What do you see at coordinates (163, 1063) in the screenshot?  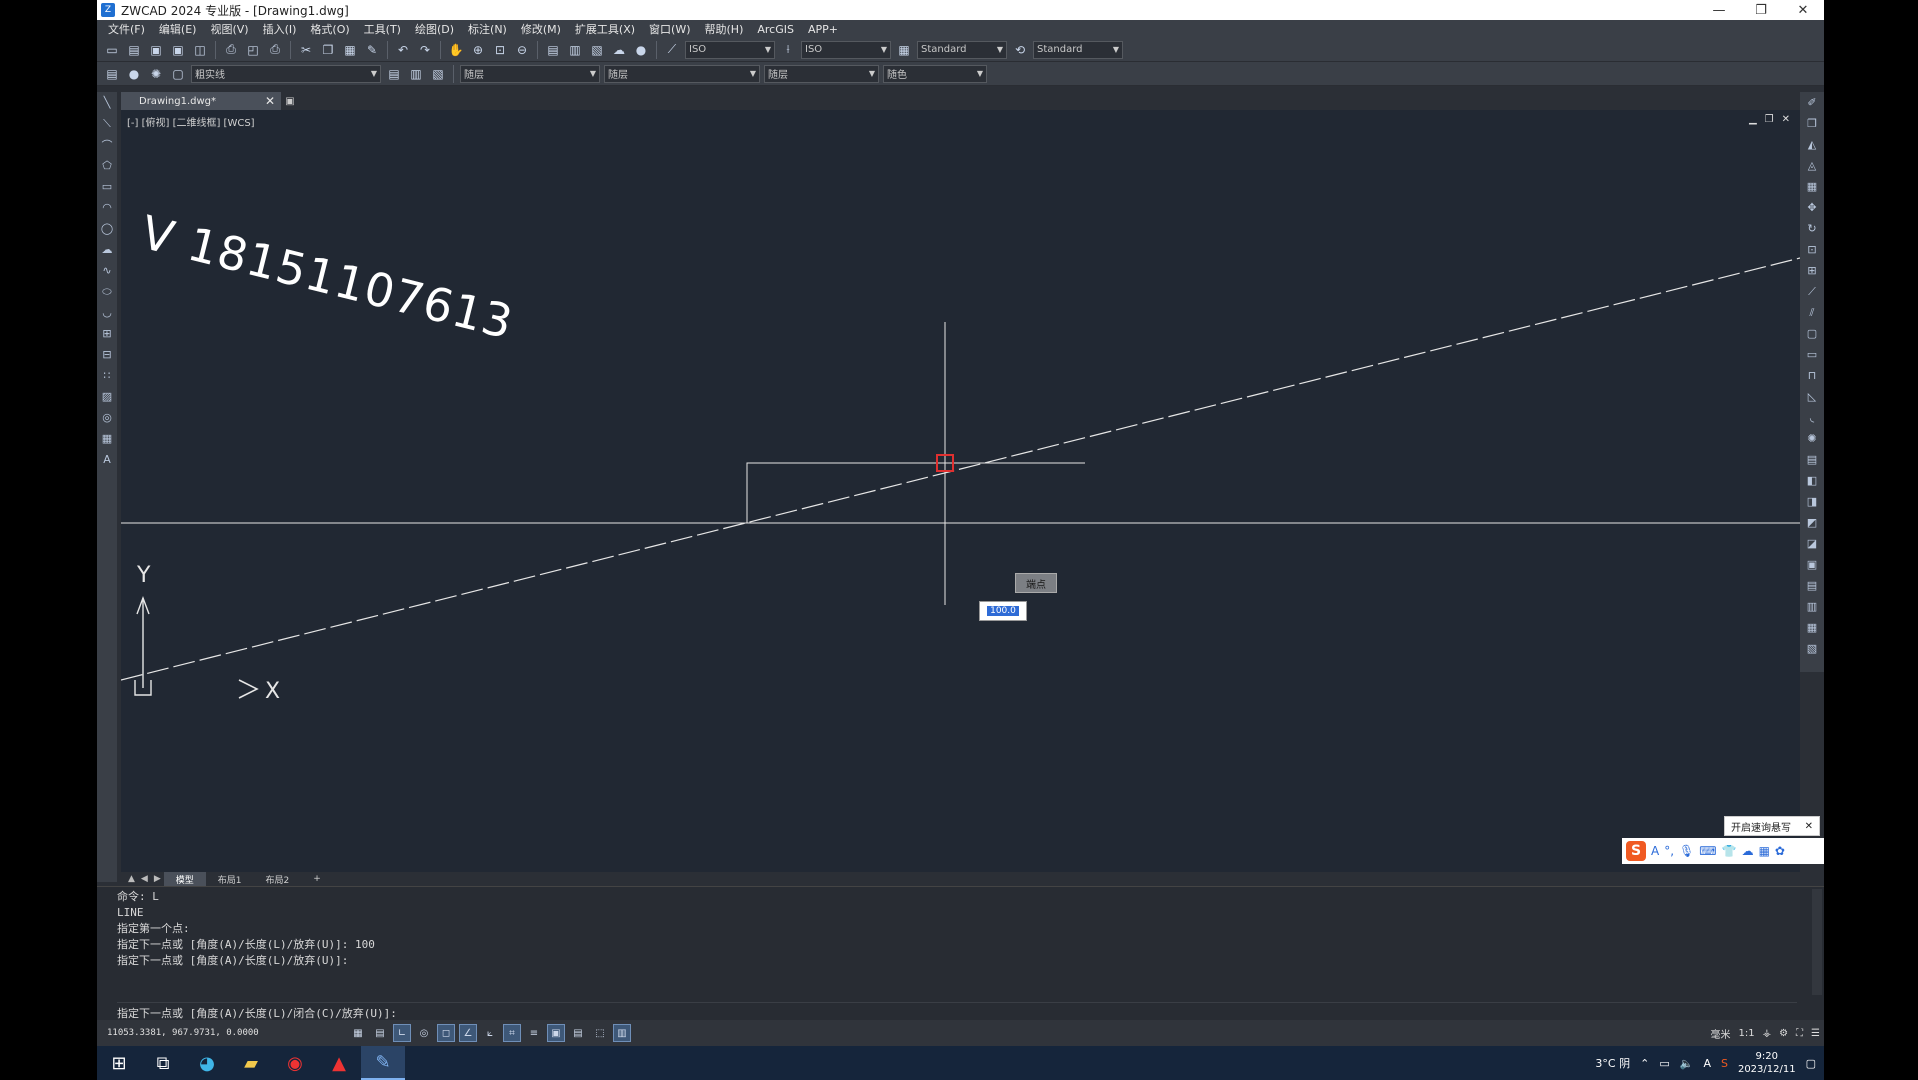 I see `task-view-icon: ⧉` at bounding box center [163, 1063].